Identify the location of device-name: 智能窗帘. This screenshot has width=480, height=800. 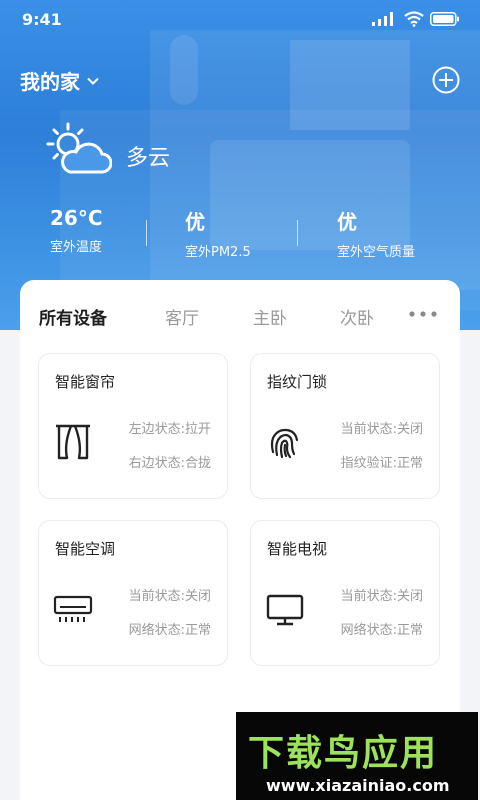
(85, 382).